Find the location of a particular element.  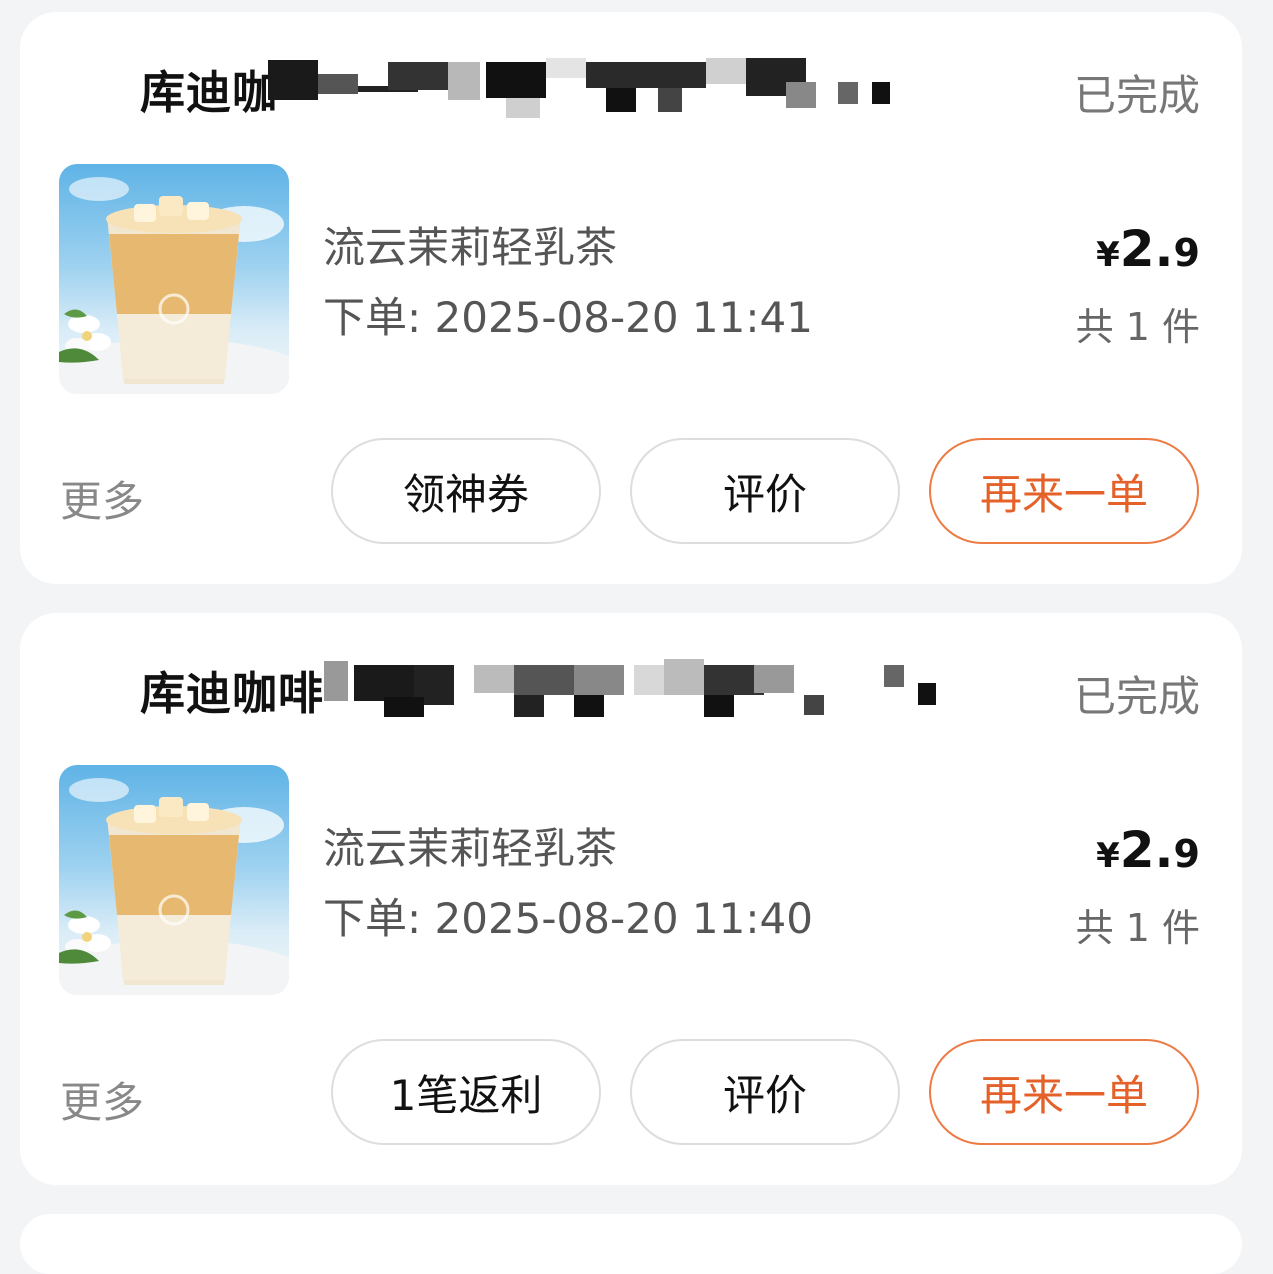

order-time: 下单: 2025-08-20 11:41 is located at coordinates (568, 317).